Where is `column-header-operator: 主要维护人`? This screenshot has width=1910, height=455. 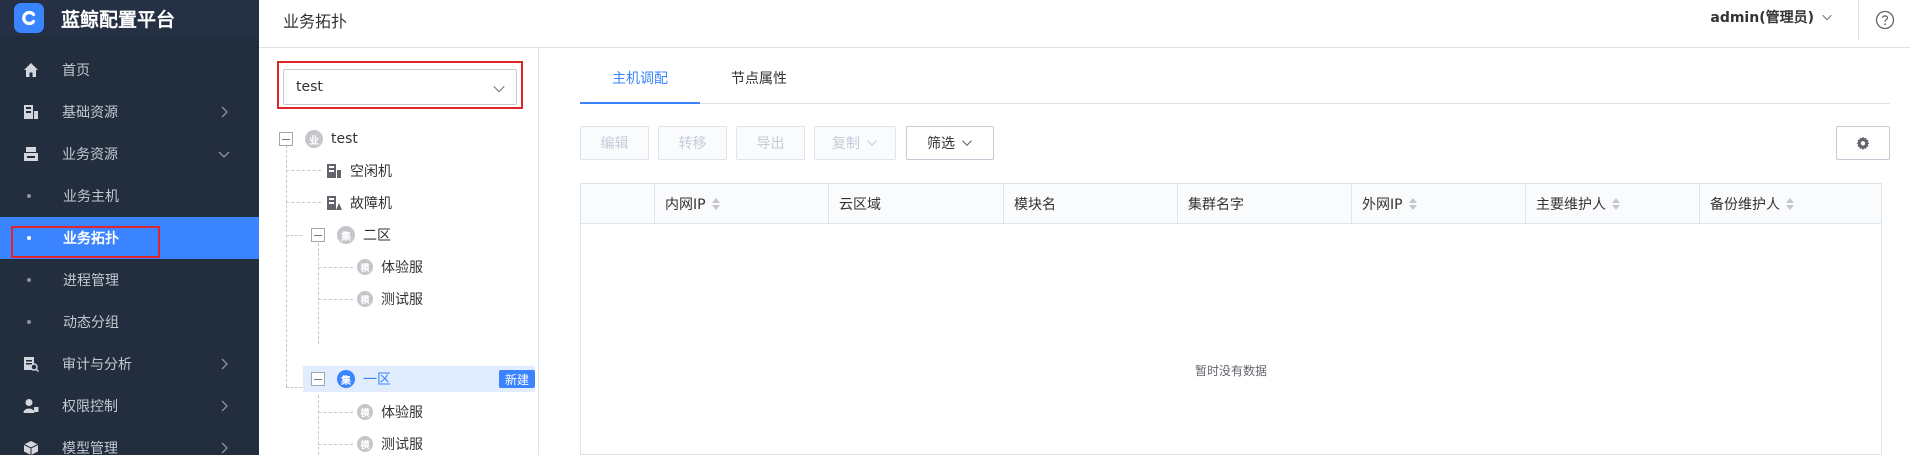 column-header-operator: 主要维护人 is located at coordinates (1612, 204).